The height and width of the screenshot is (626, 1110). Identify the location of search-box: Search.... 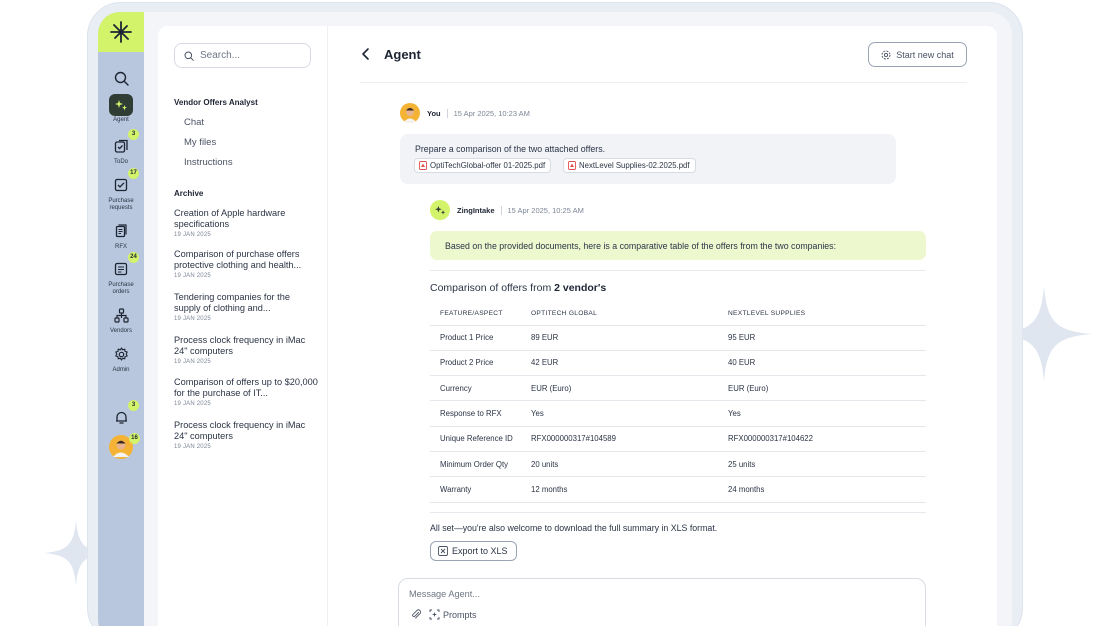
(242, 55).